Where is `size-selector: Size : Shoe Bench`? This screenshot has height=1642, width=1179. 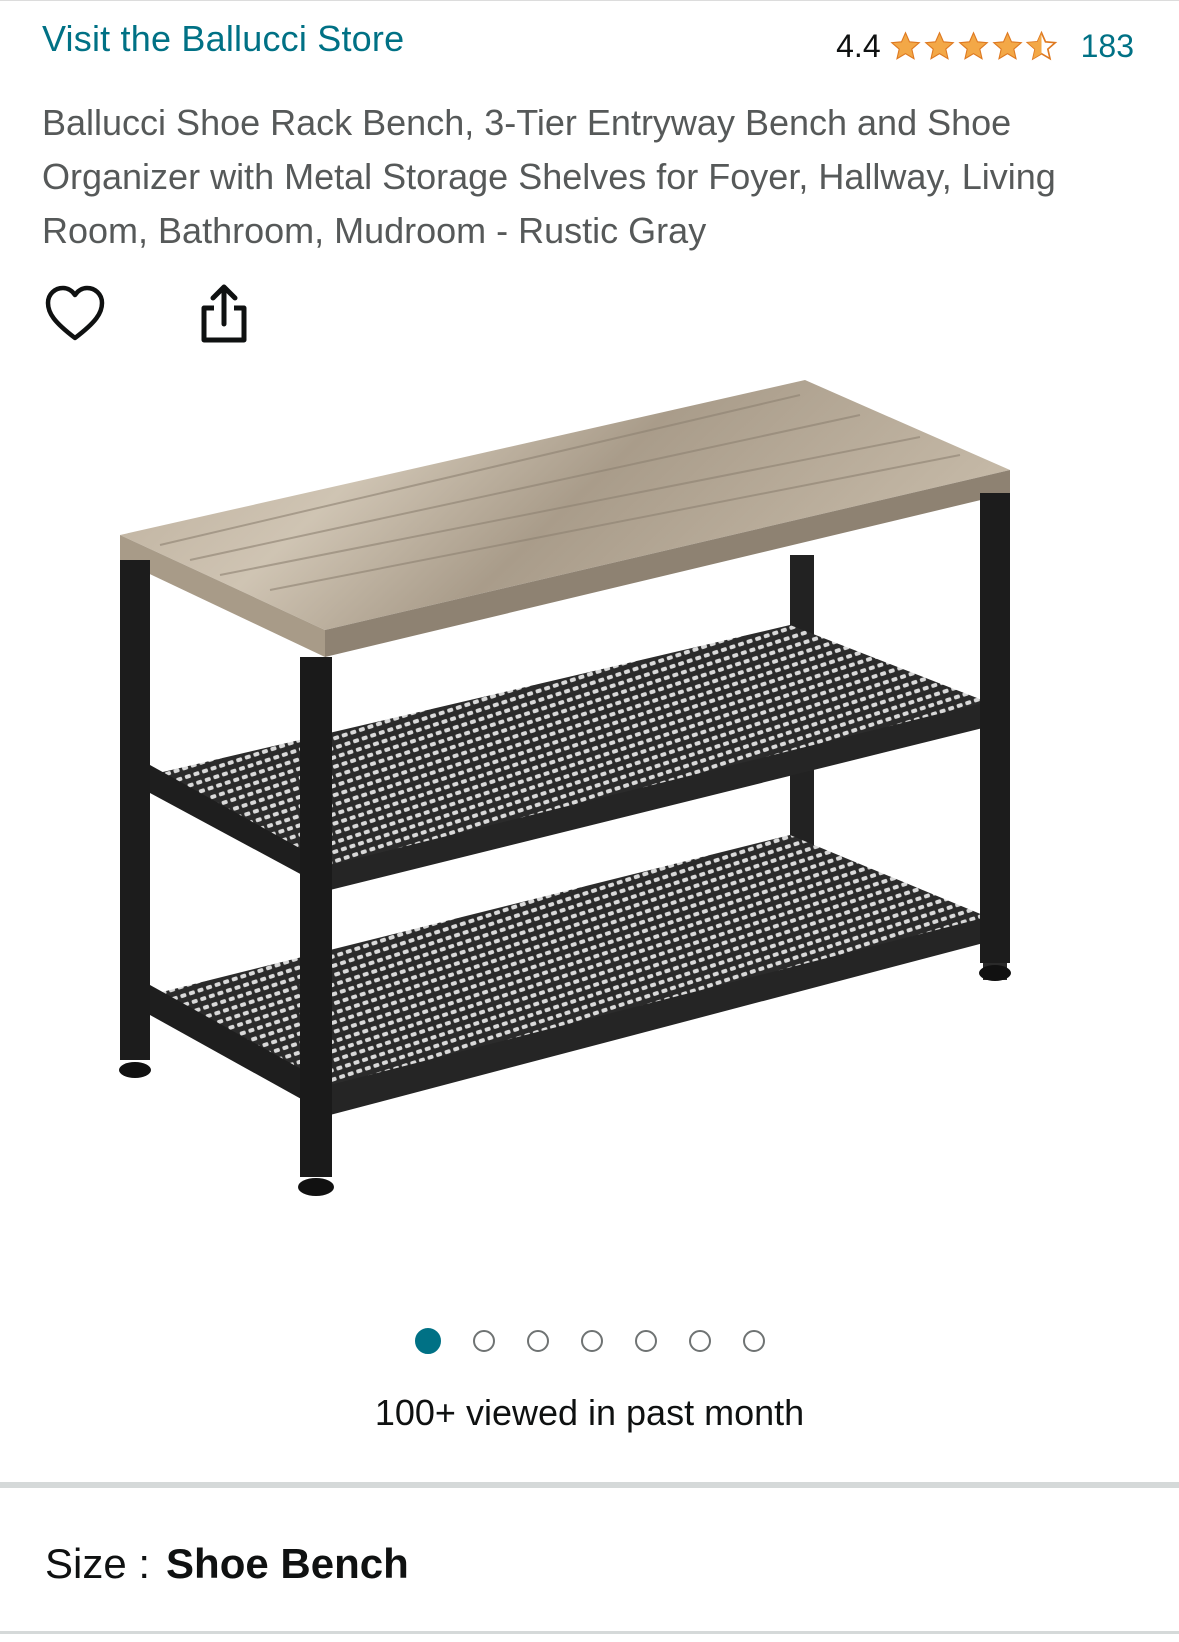
size-selector: Size : Shoe Bench is located at coordinates (227, 1564).